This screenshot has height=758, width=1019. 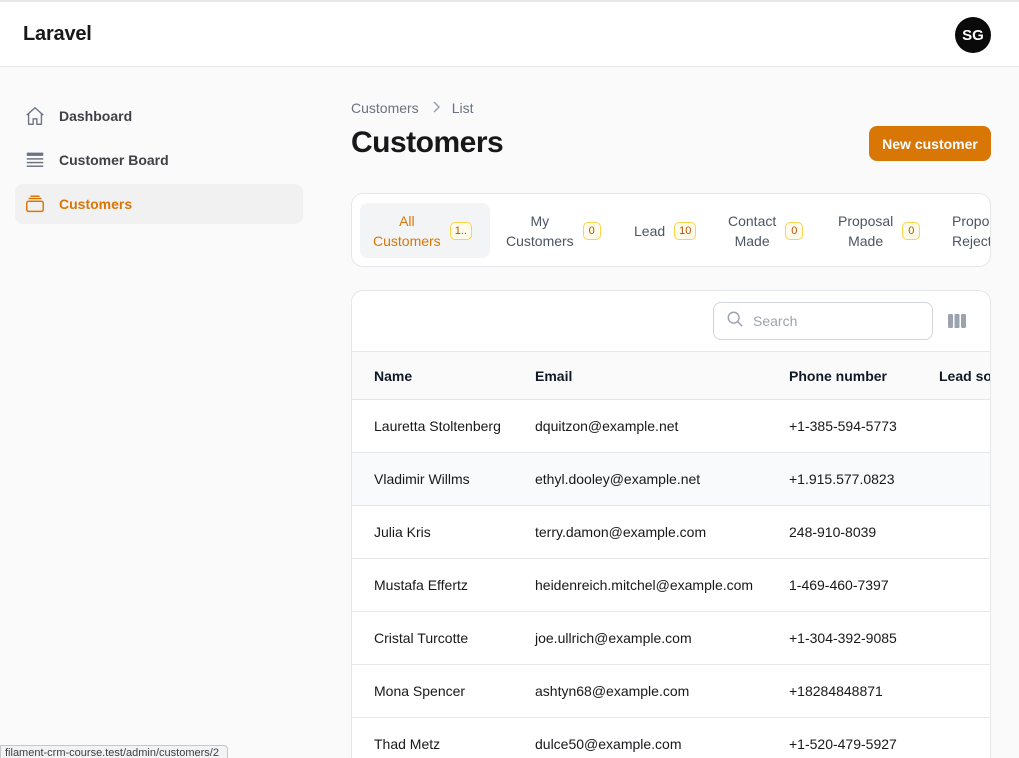 What do you see at coordinates (159, 204) in the screenshot?
I see `sidebar-item-customers: Customers` at bounding box center [159, 204].